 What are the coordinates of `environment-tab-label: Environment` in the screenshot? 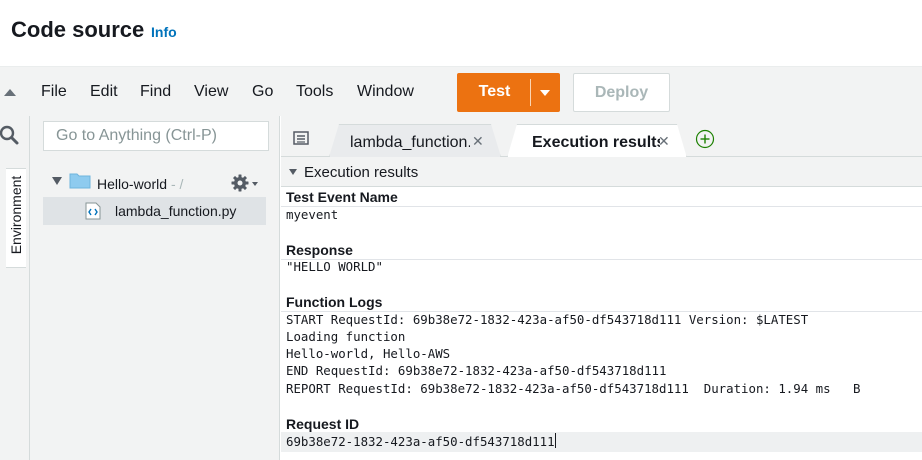 It's located at (16, 215).